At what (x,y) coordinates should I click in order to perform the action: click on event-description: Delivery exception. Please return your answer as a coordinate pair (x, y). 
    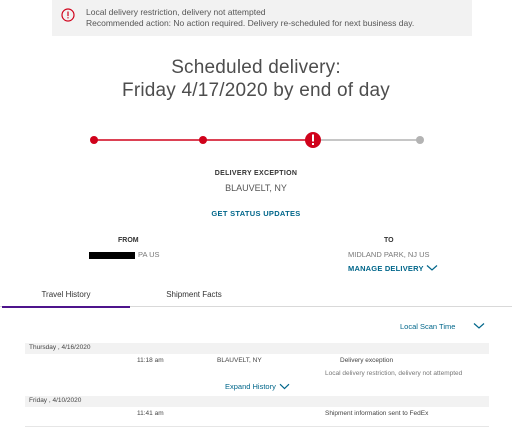
    Looking at the image, I should click on (367, 360).